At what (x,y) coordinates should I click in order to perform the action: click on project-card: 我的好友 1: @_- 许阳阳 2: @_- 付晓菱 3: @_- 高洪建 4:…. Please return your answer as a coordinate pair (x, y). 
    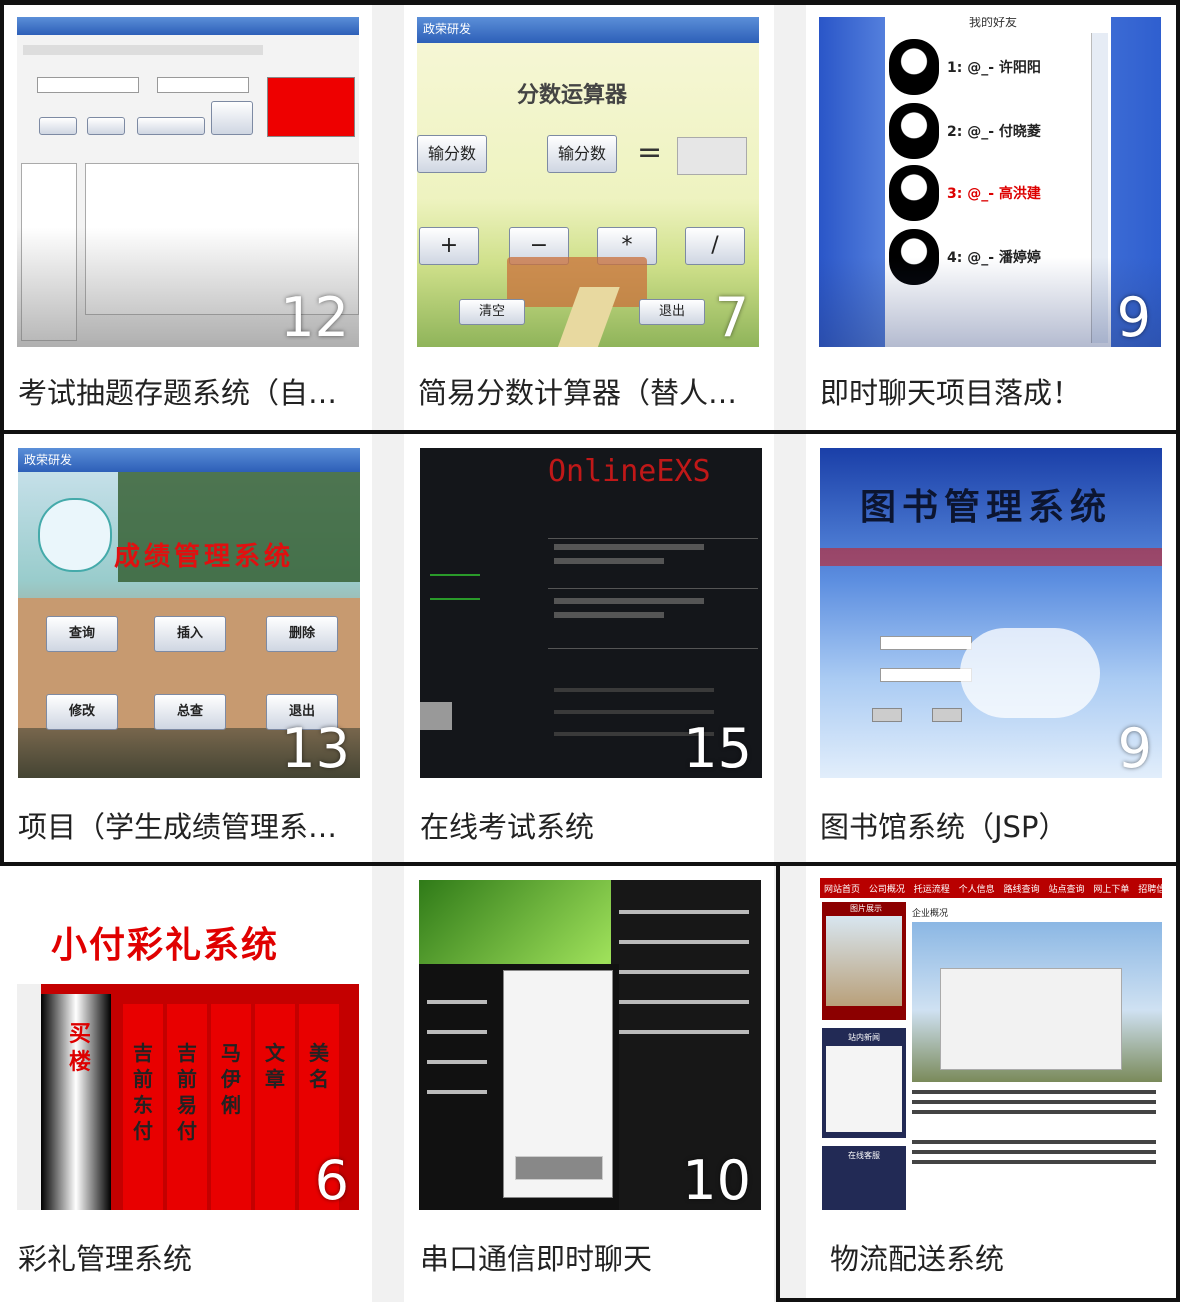
    Looking at the image, I should click on (991, 218).